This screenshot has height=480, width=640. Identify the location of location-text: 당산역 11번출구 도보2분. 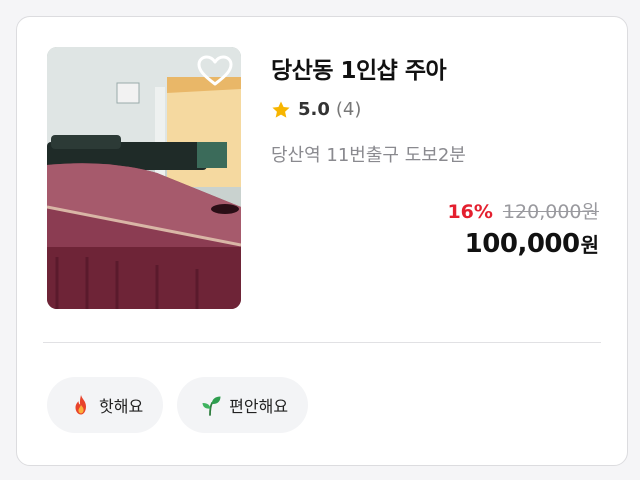
(368, 155).